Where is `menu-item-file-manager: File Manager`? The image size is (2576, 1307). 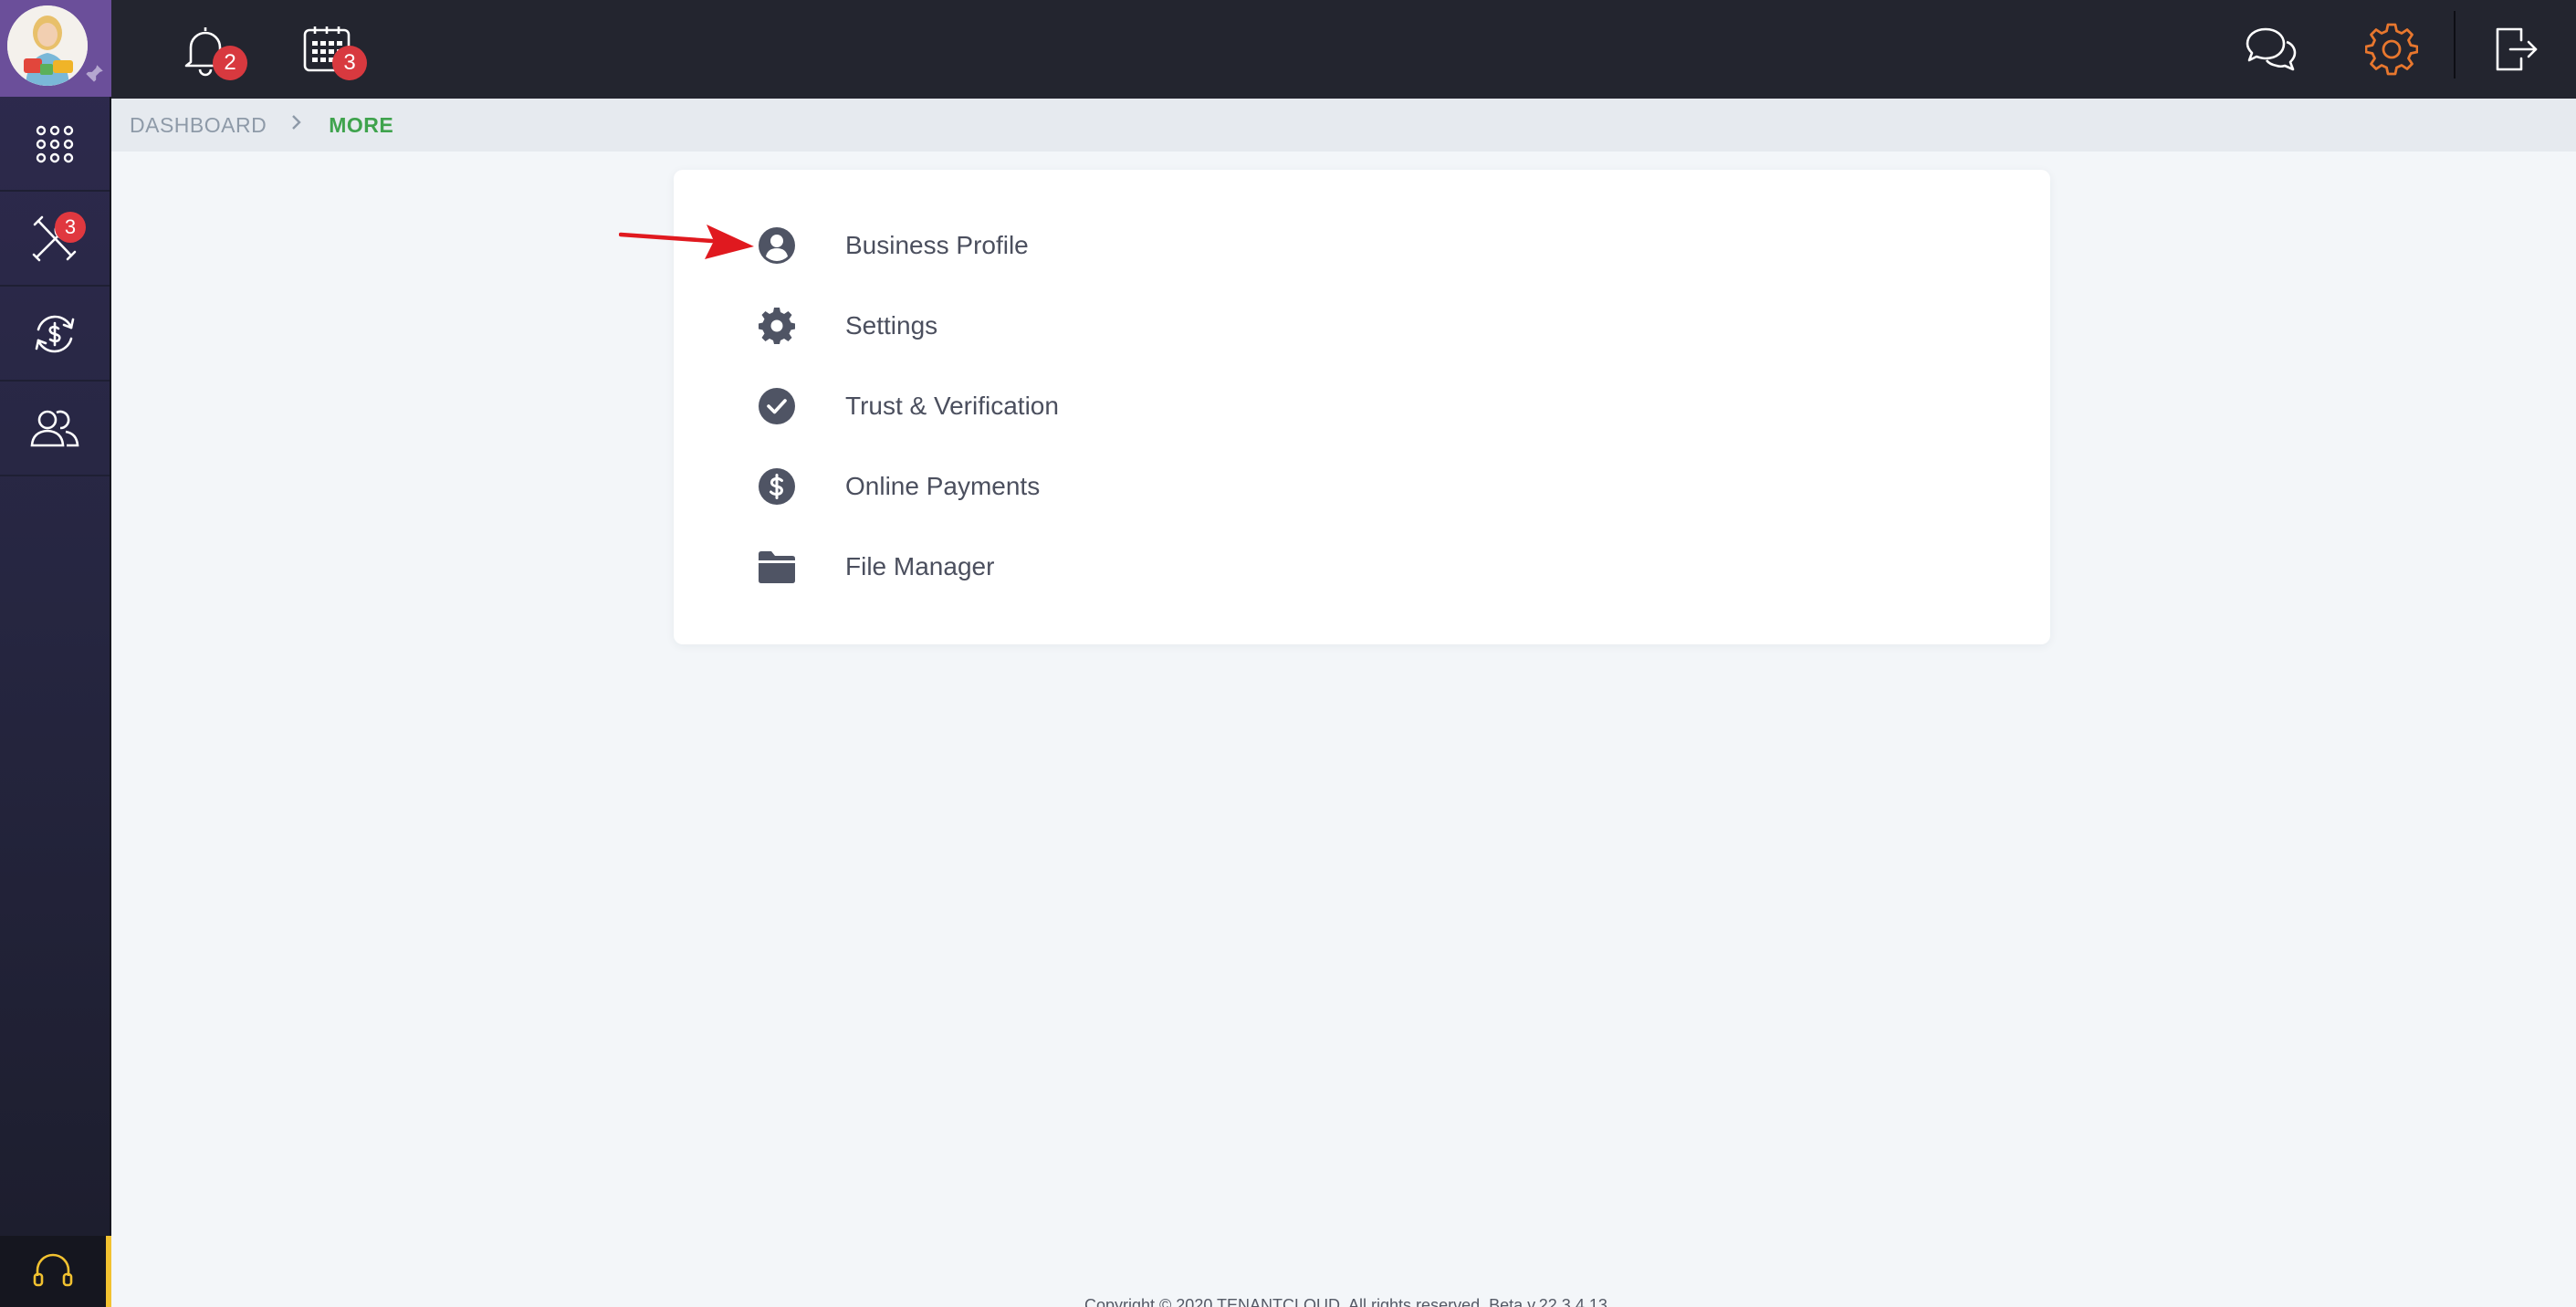
menu-item-file-manager: File Manager is located at coordinates (948, 567).